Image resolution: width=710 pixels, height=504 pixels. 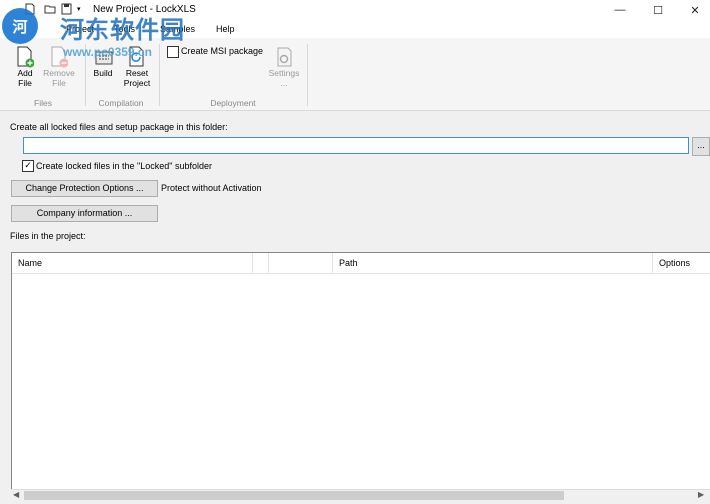 What do you see at coordinates (356, 145) in the screenshot?
I see `output-folder-input` at bounding box center [356, 145].